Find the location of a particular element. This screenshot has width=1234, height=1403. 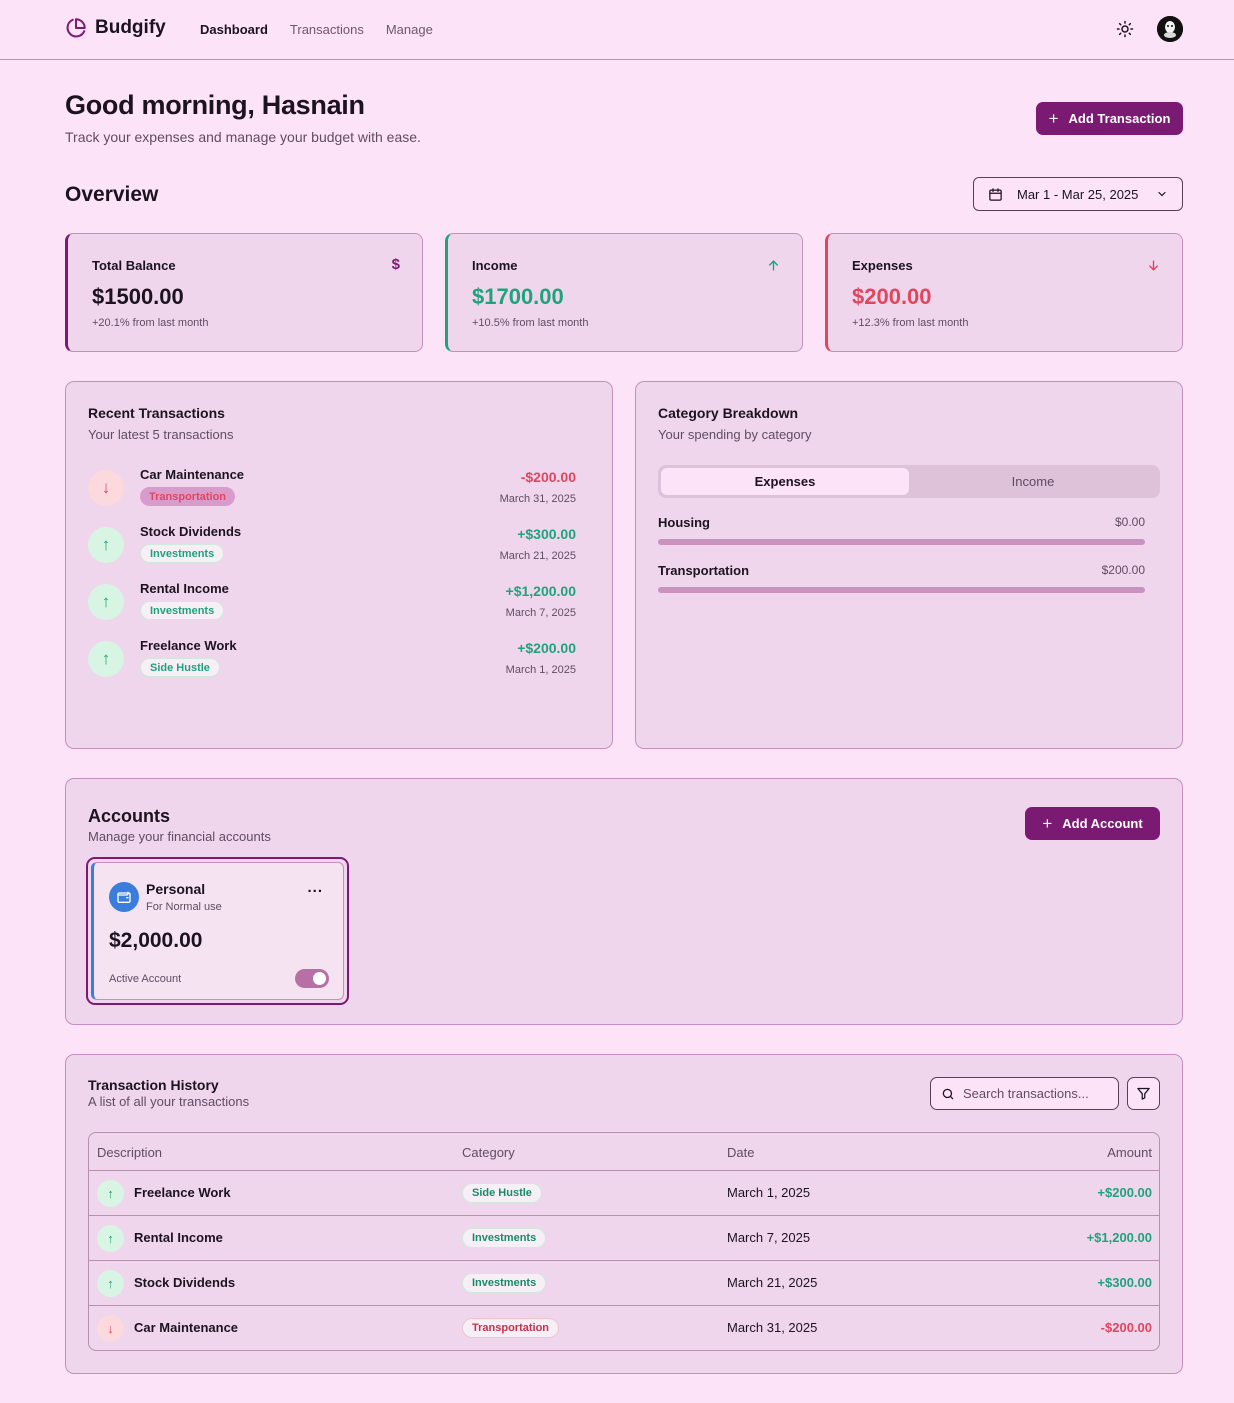

arrow-up-icon is located at coordinates (773, 265).